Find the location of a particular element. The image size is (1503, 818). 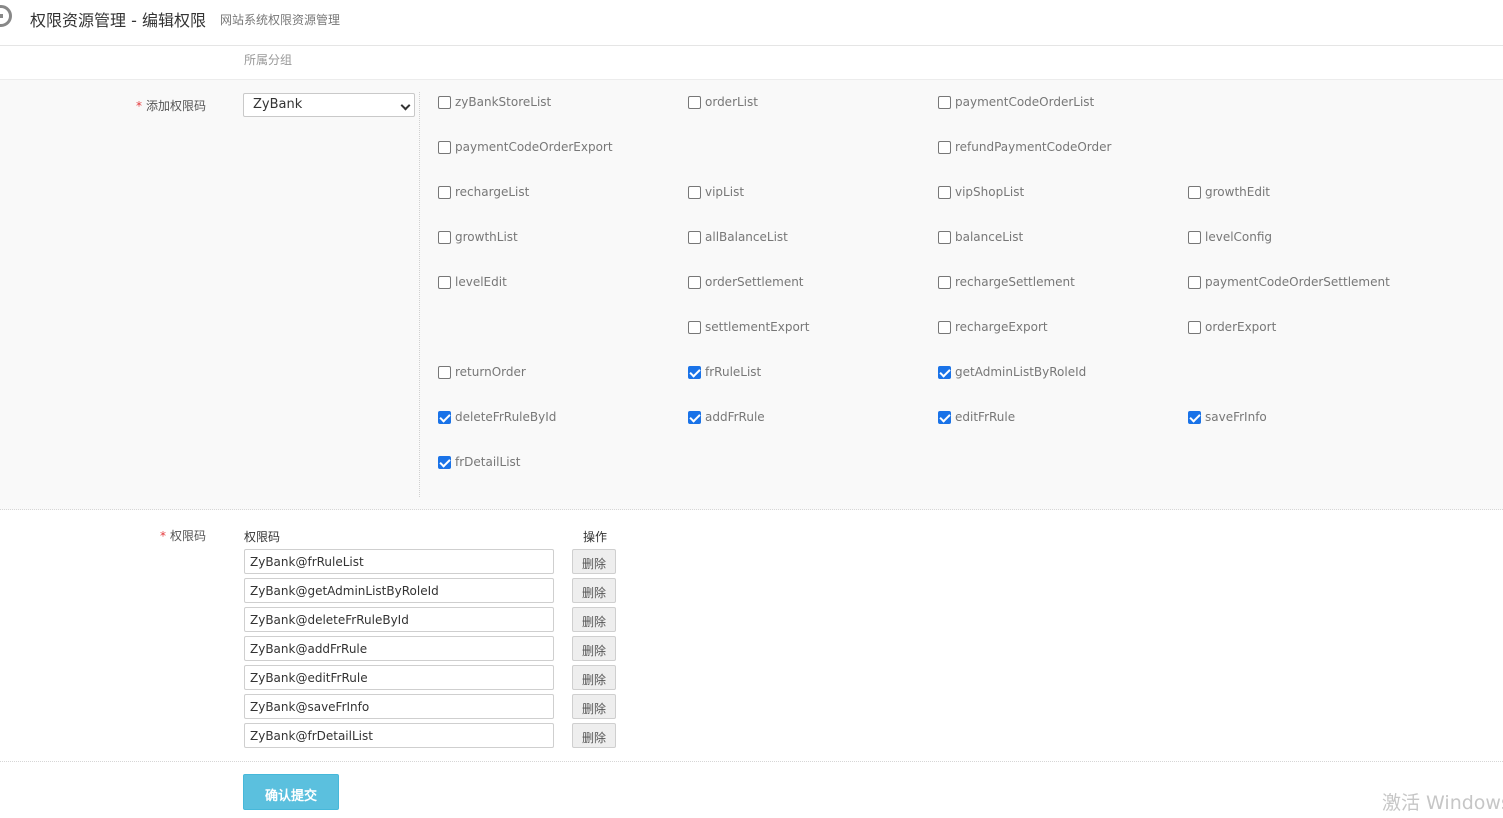

permission-checkbox-item: rechargeSettlement is located at coordinates (1006, 282).